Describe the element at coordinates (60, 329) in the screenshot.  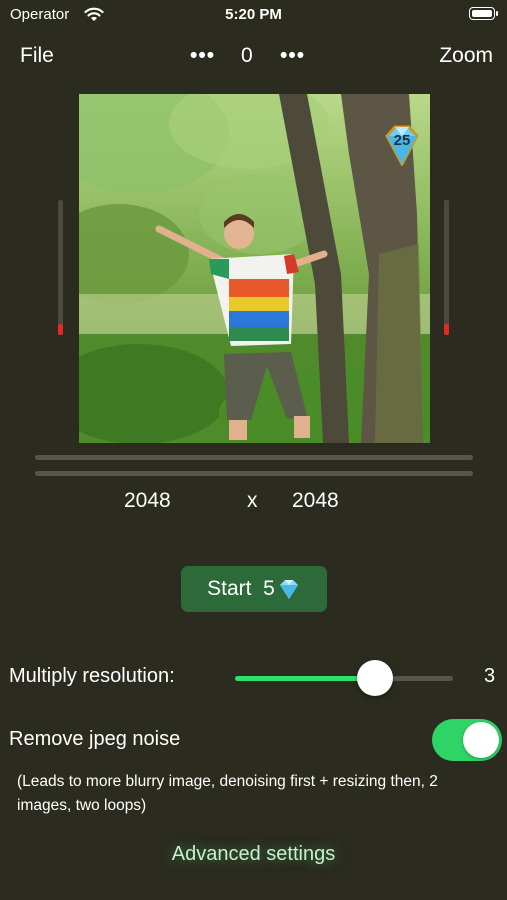
I see `left-level-fill` at that location.